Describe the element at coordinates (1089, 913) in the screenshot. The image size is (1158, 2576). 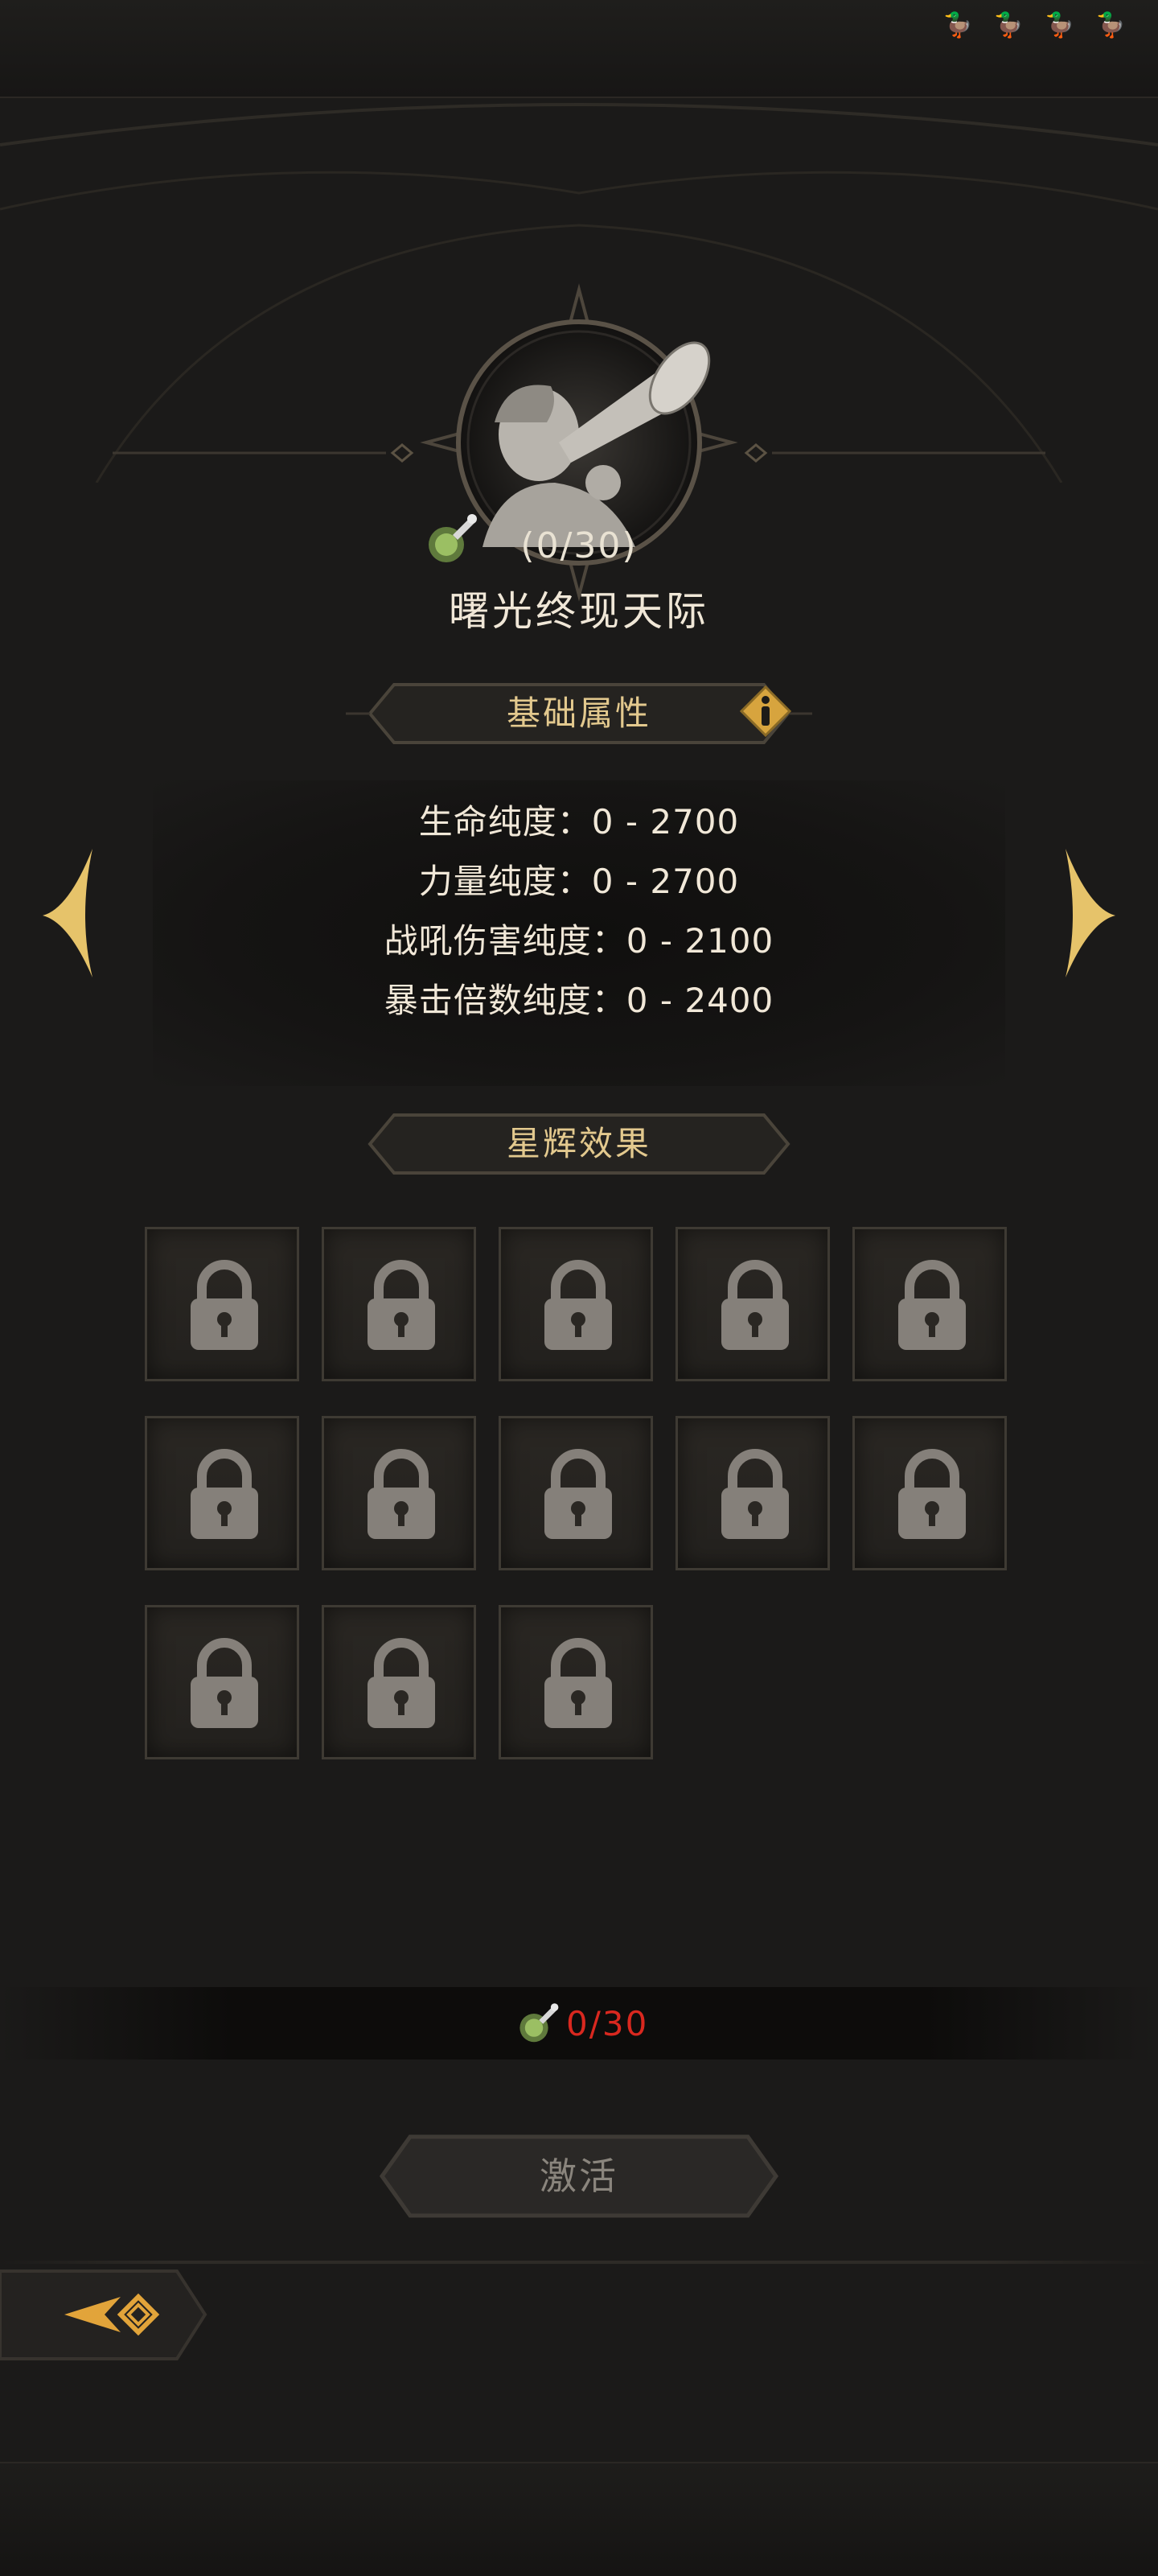
I see `next-arrow-icon` at that location.